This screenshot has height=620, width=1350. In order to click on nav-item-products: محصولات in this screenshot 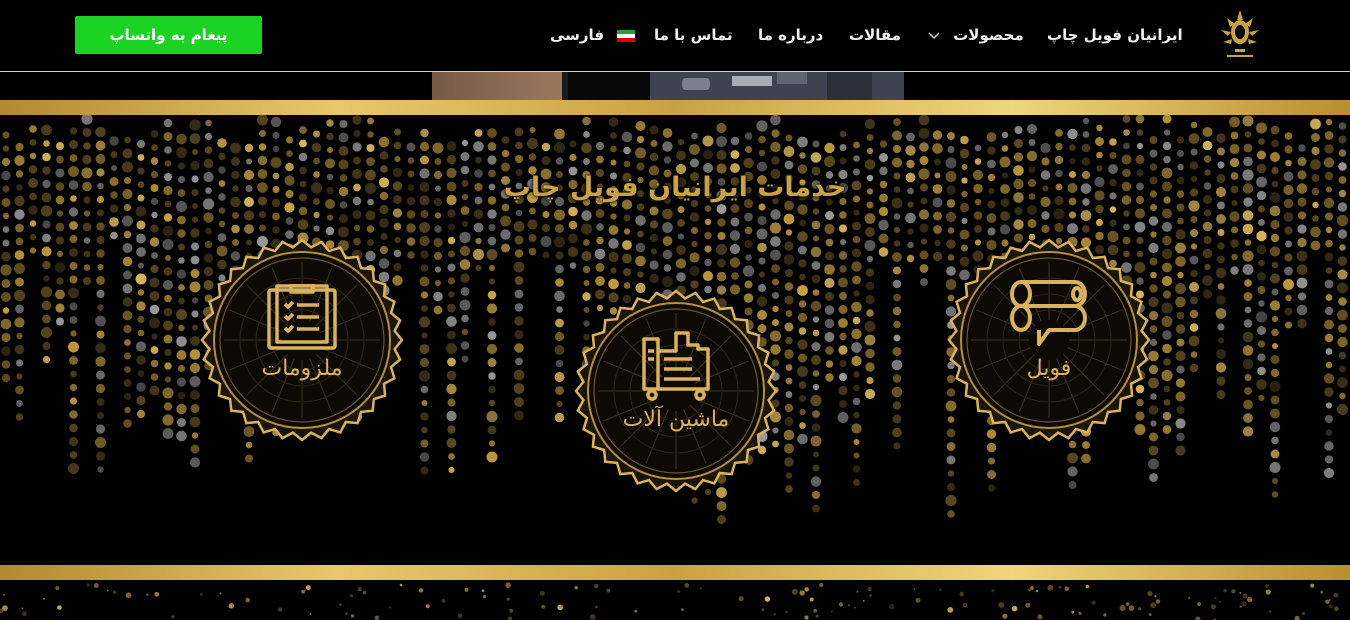, I will do `click(976, 35)`.